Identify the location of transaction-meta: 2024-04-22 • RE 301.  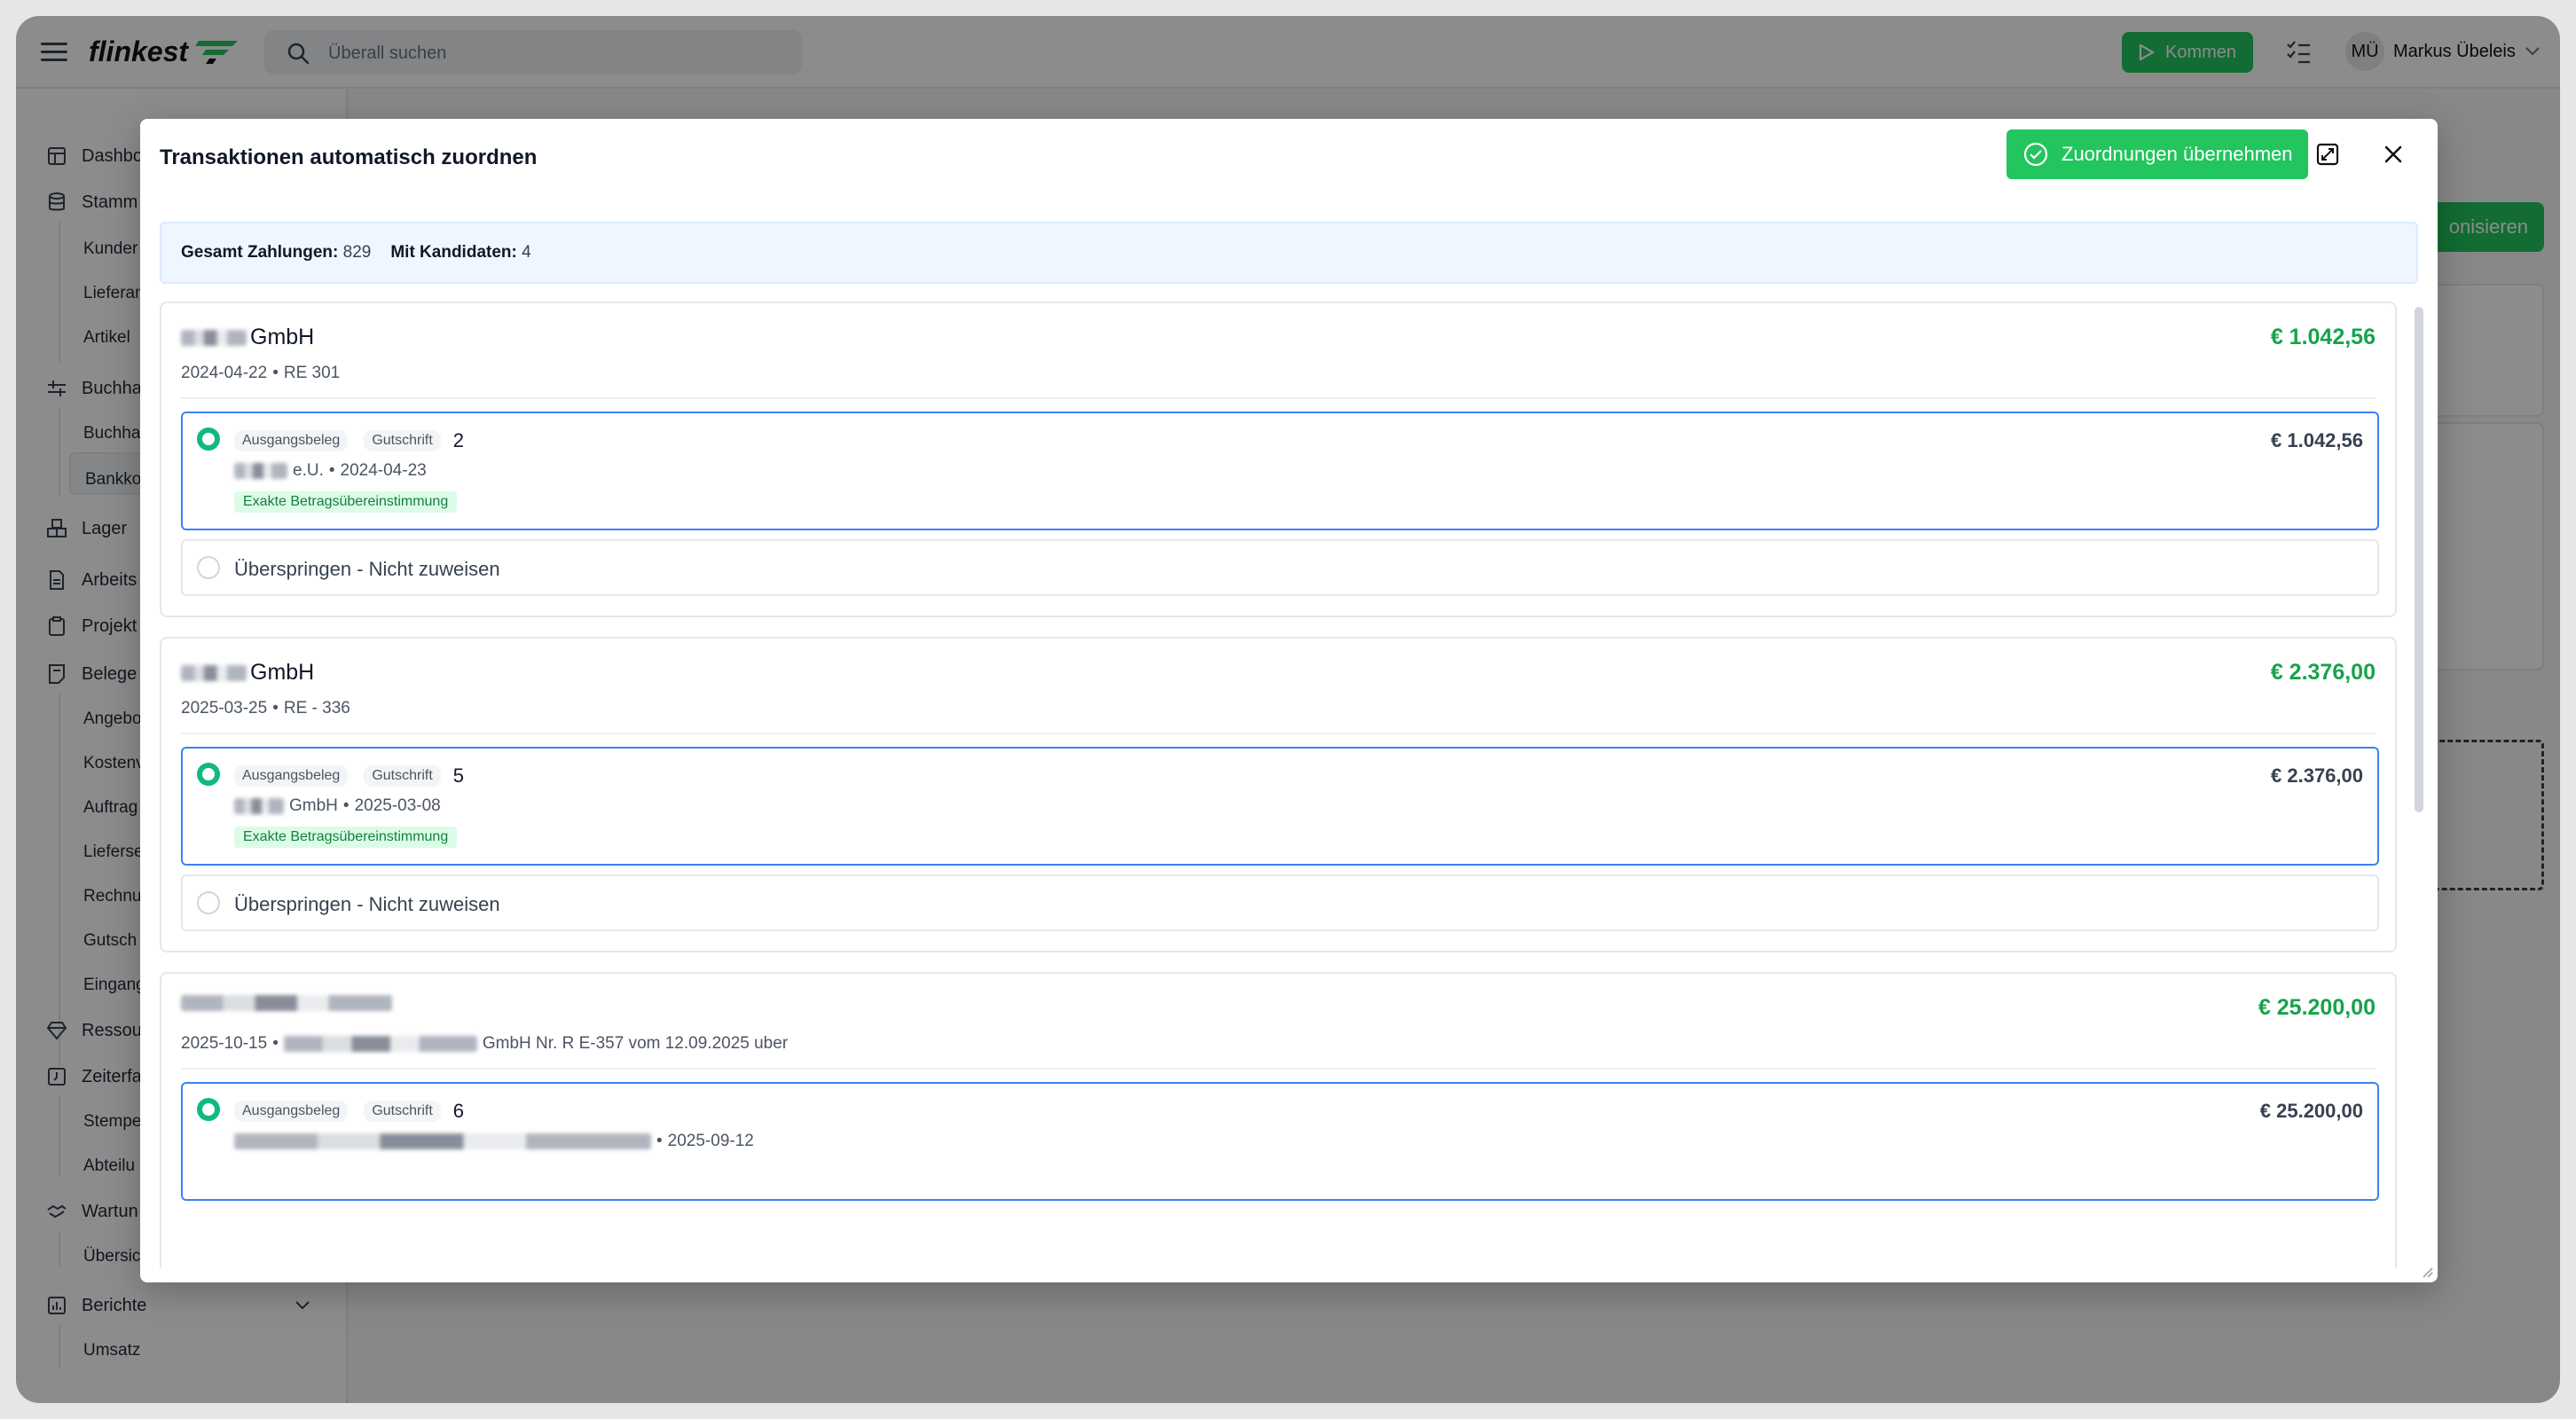
(261, 373).